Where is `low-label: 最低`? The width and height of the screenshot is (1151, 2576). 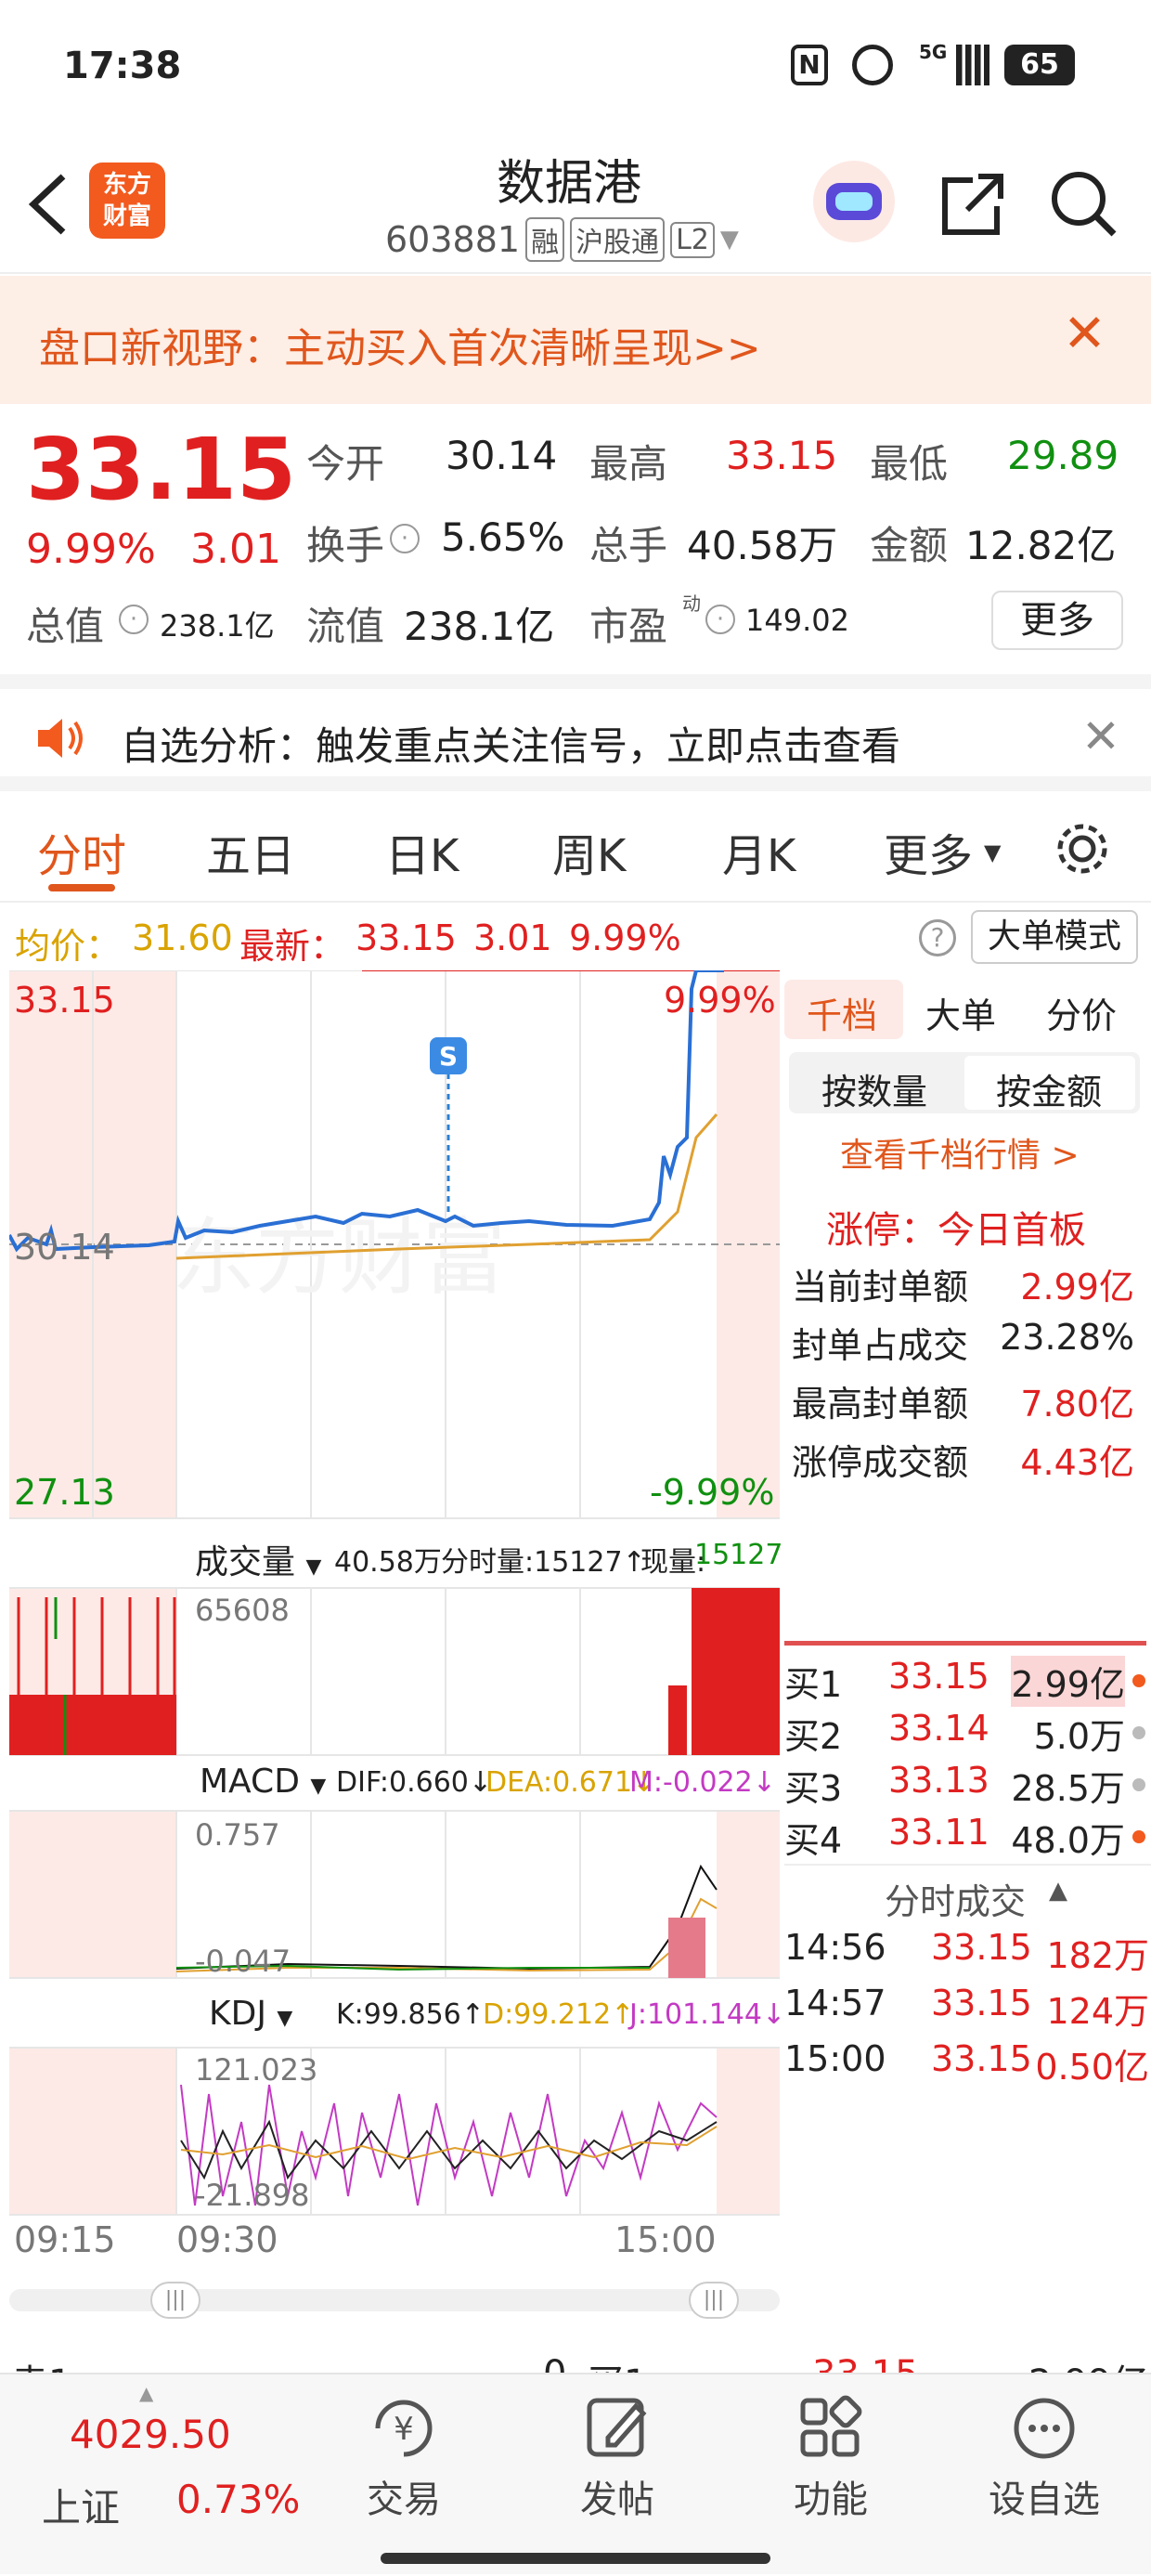
low-label: 最低 is located at coordinates (909, 464).